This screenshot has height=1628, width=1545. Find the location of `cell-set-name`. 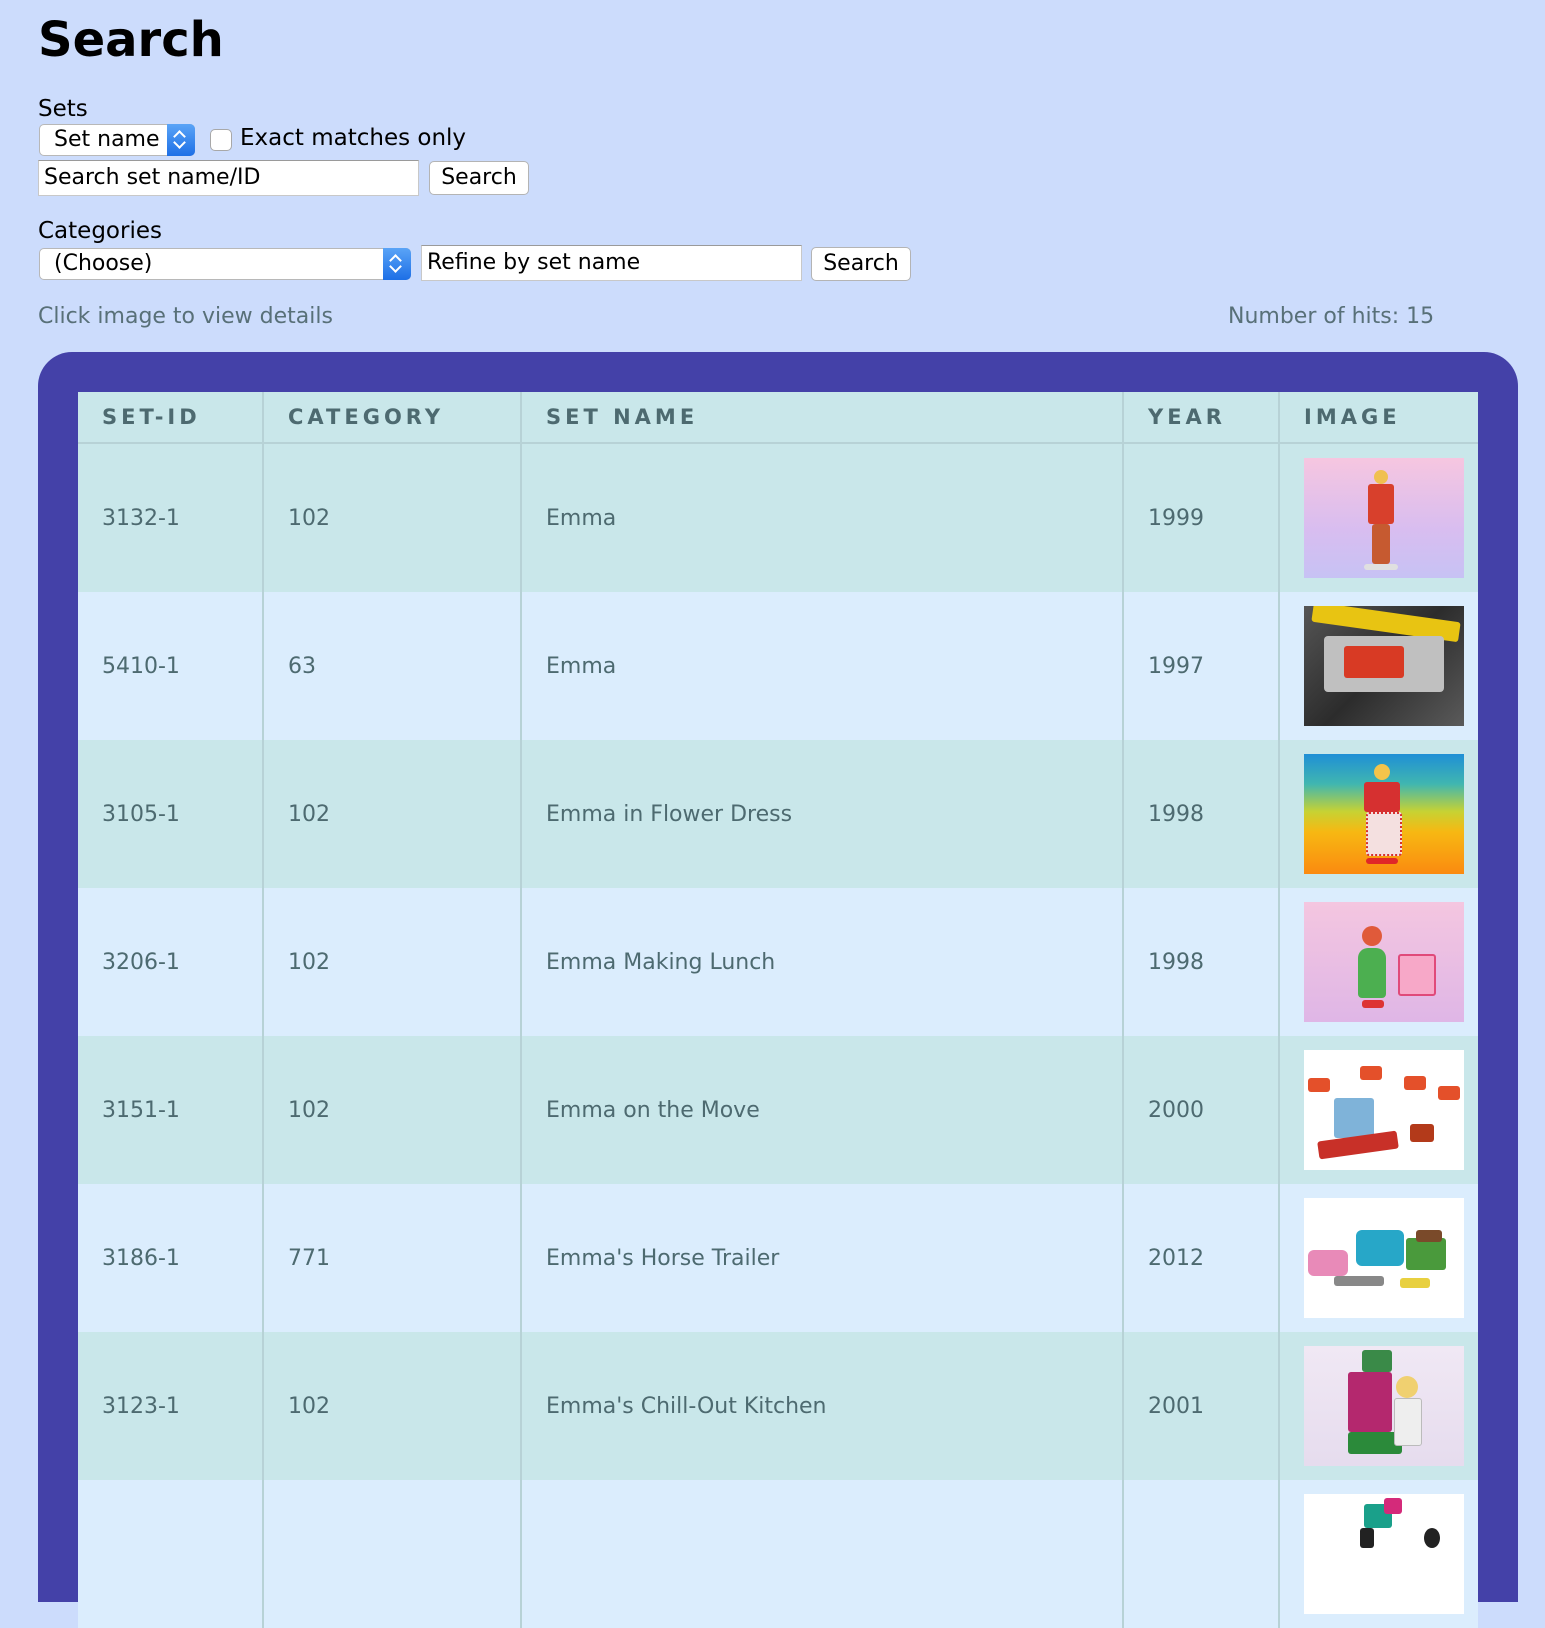

cell-set-name is located at coordinates (822, 1554).